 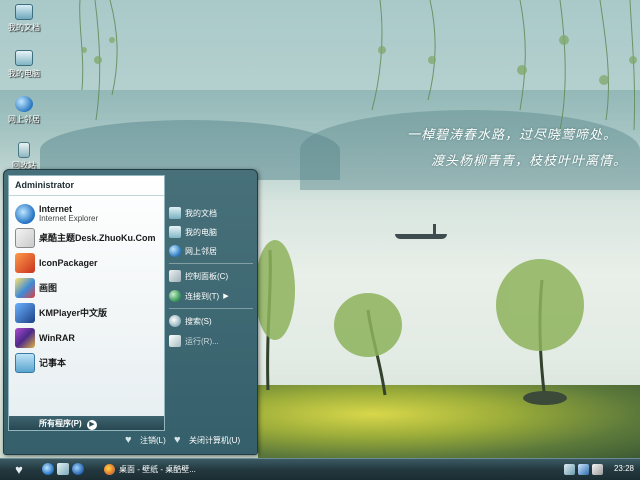 I want to click on logoff-heart-icon: ♥, so click(x=128, y=440).